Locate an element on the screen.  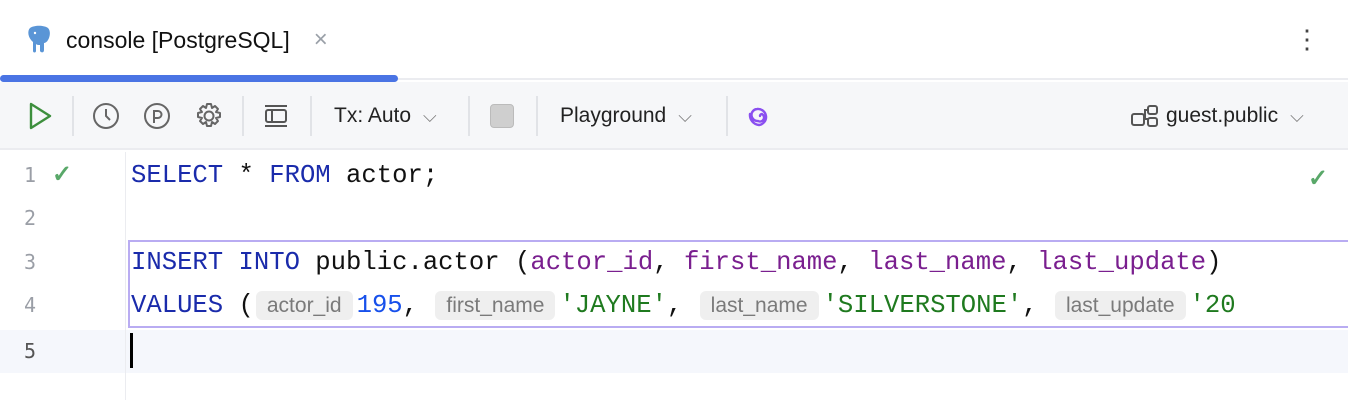
transaction-mode-dropdown: Tx: Auto ⌵ is located at coordinates (385, 116).